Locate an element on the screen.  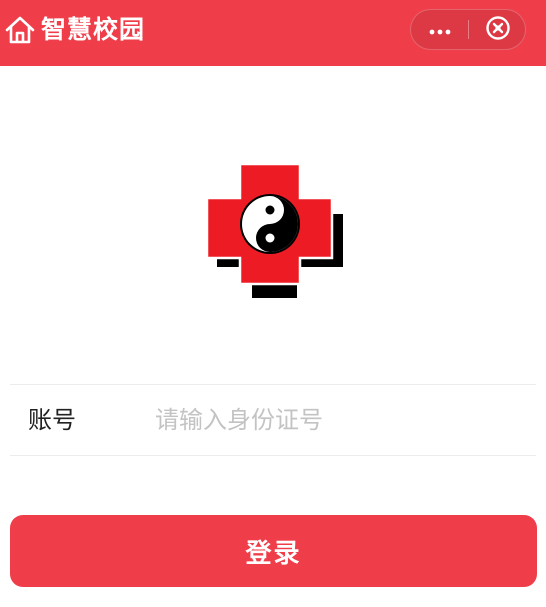
close-circle-icon is located at coordinates (498, 30).